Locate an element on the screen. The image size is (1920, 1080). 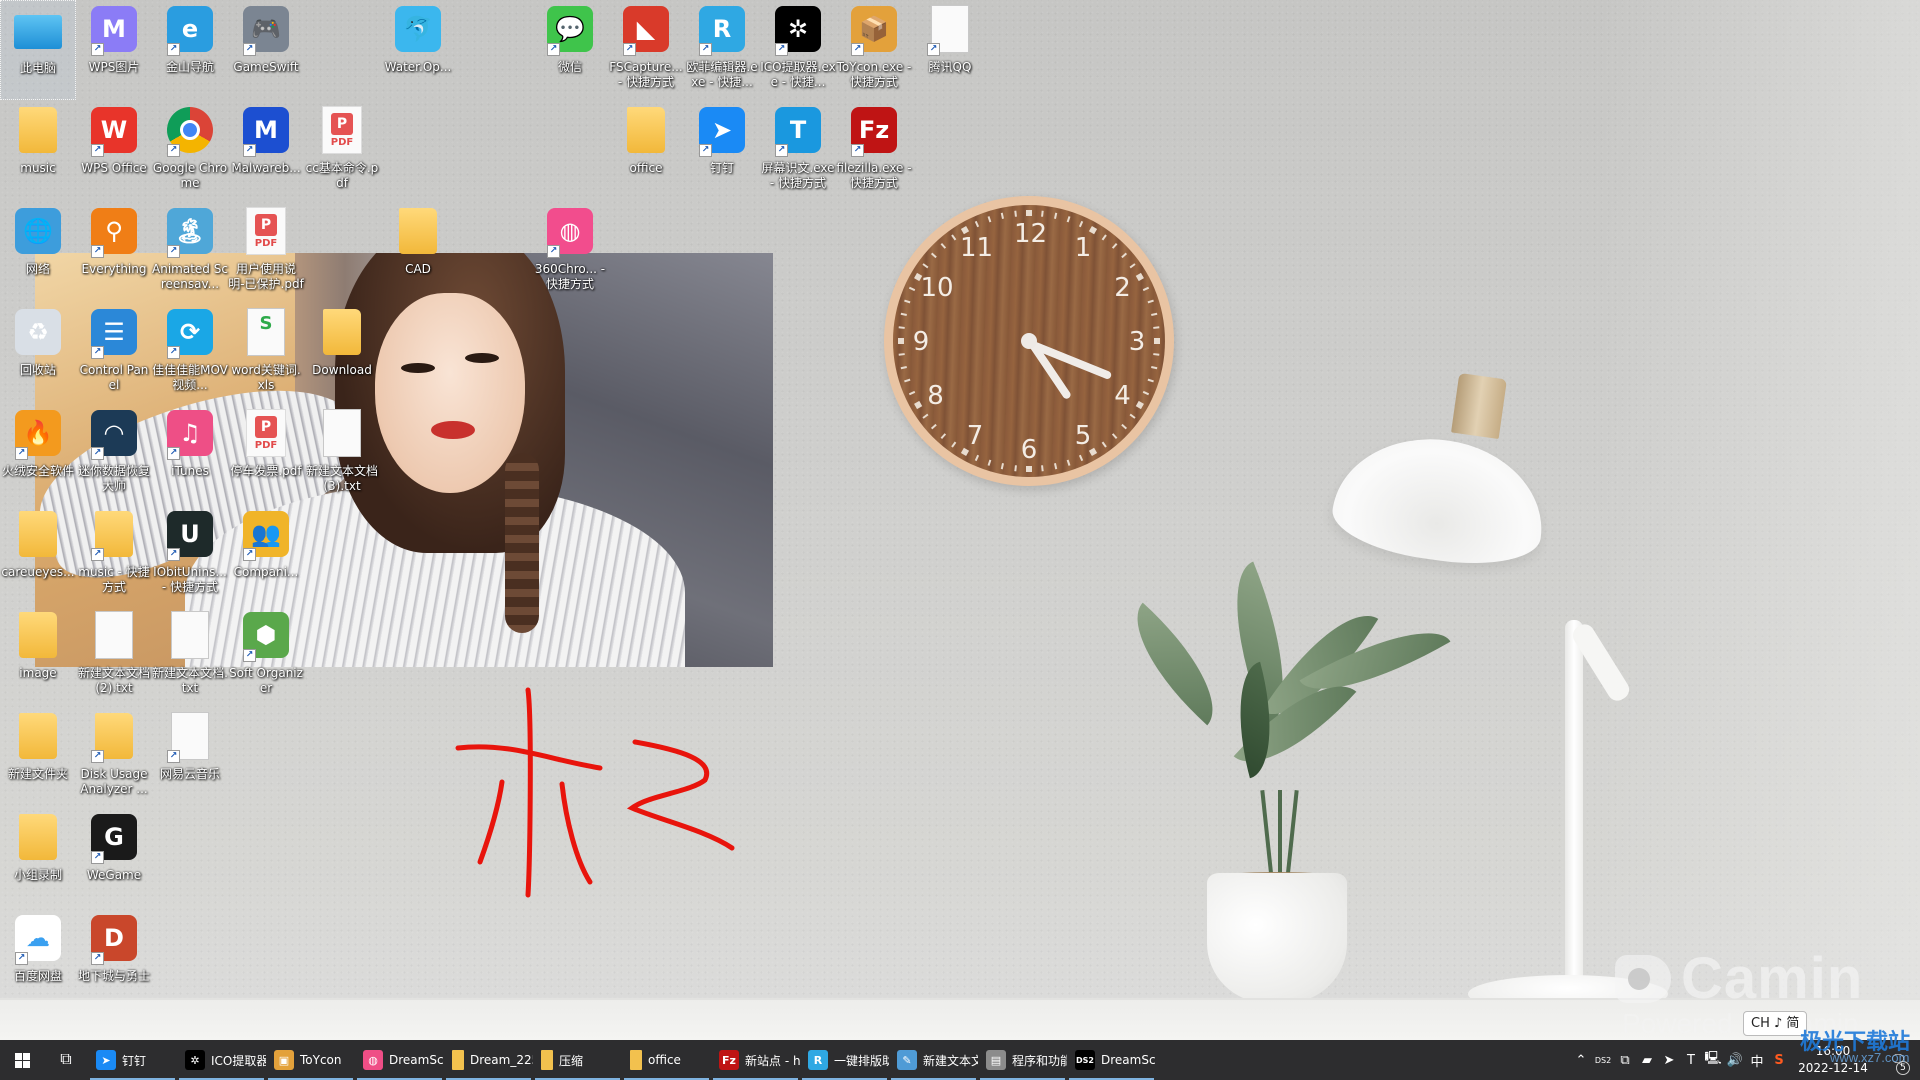
desktop-icon: 🌐 网络 is located at coordinates (38, 252).